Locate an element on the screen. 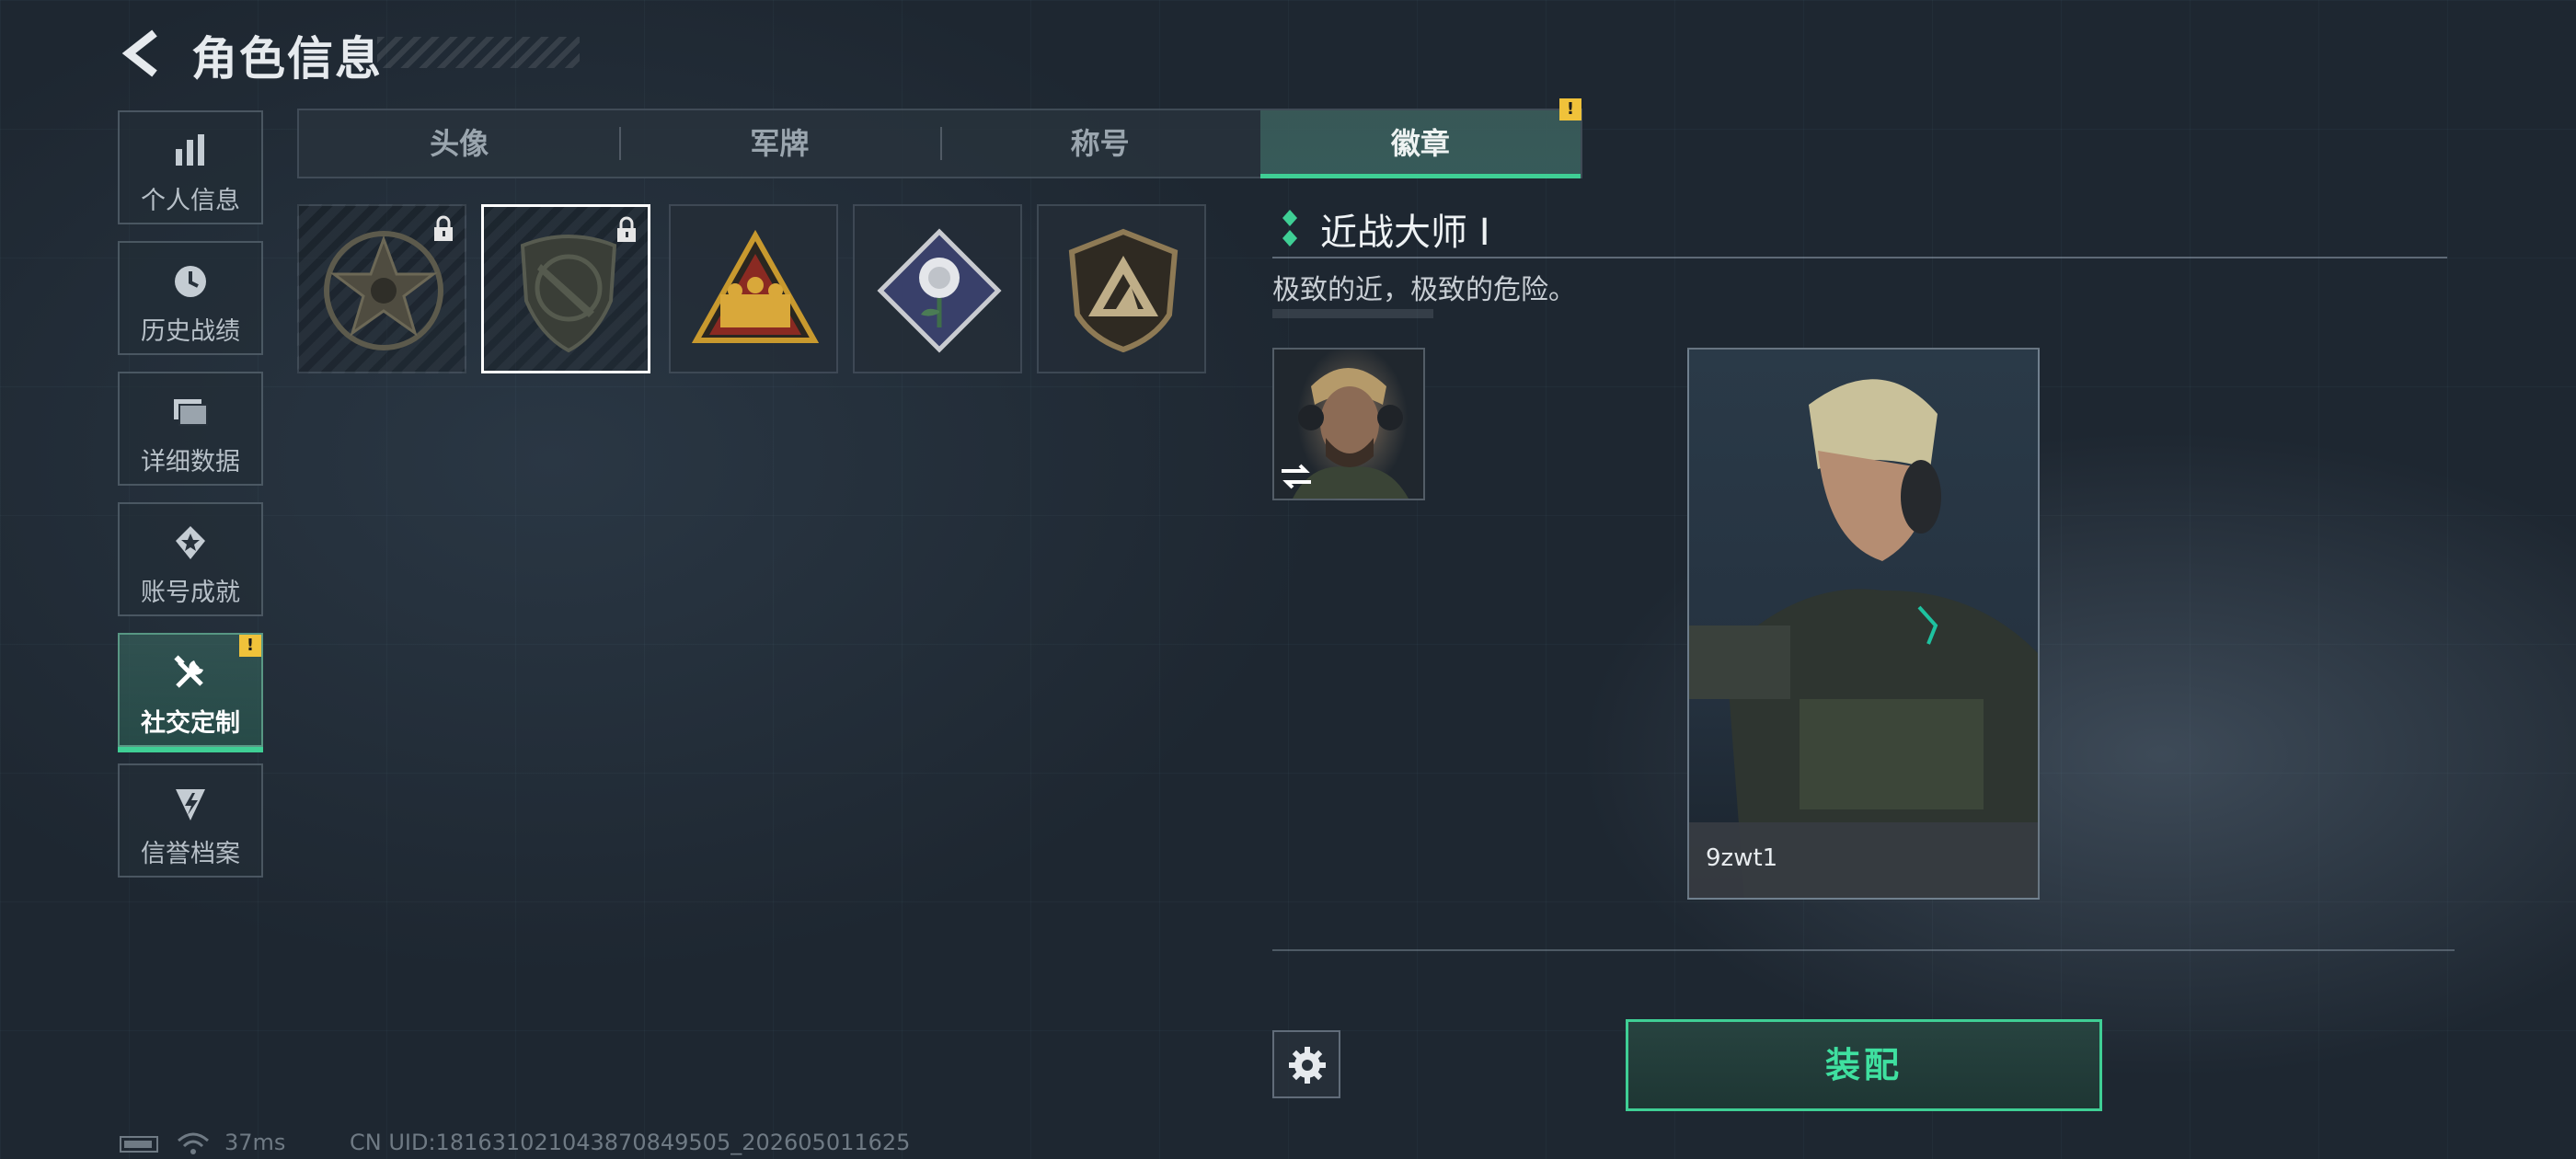 This screenshot has height=1159, width=2576. knife-shield-emblem-icon is located at coordinates (568, 294).